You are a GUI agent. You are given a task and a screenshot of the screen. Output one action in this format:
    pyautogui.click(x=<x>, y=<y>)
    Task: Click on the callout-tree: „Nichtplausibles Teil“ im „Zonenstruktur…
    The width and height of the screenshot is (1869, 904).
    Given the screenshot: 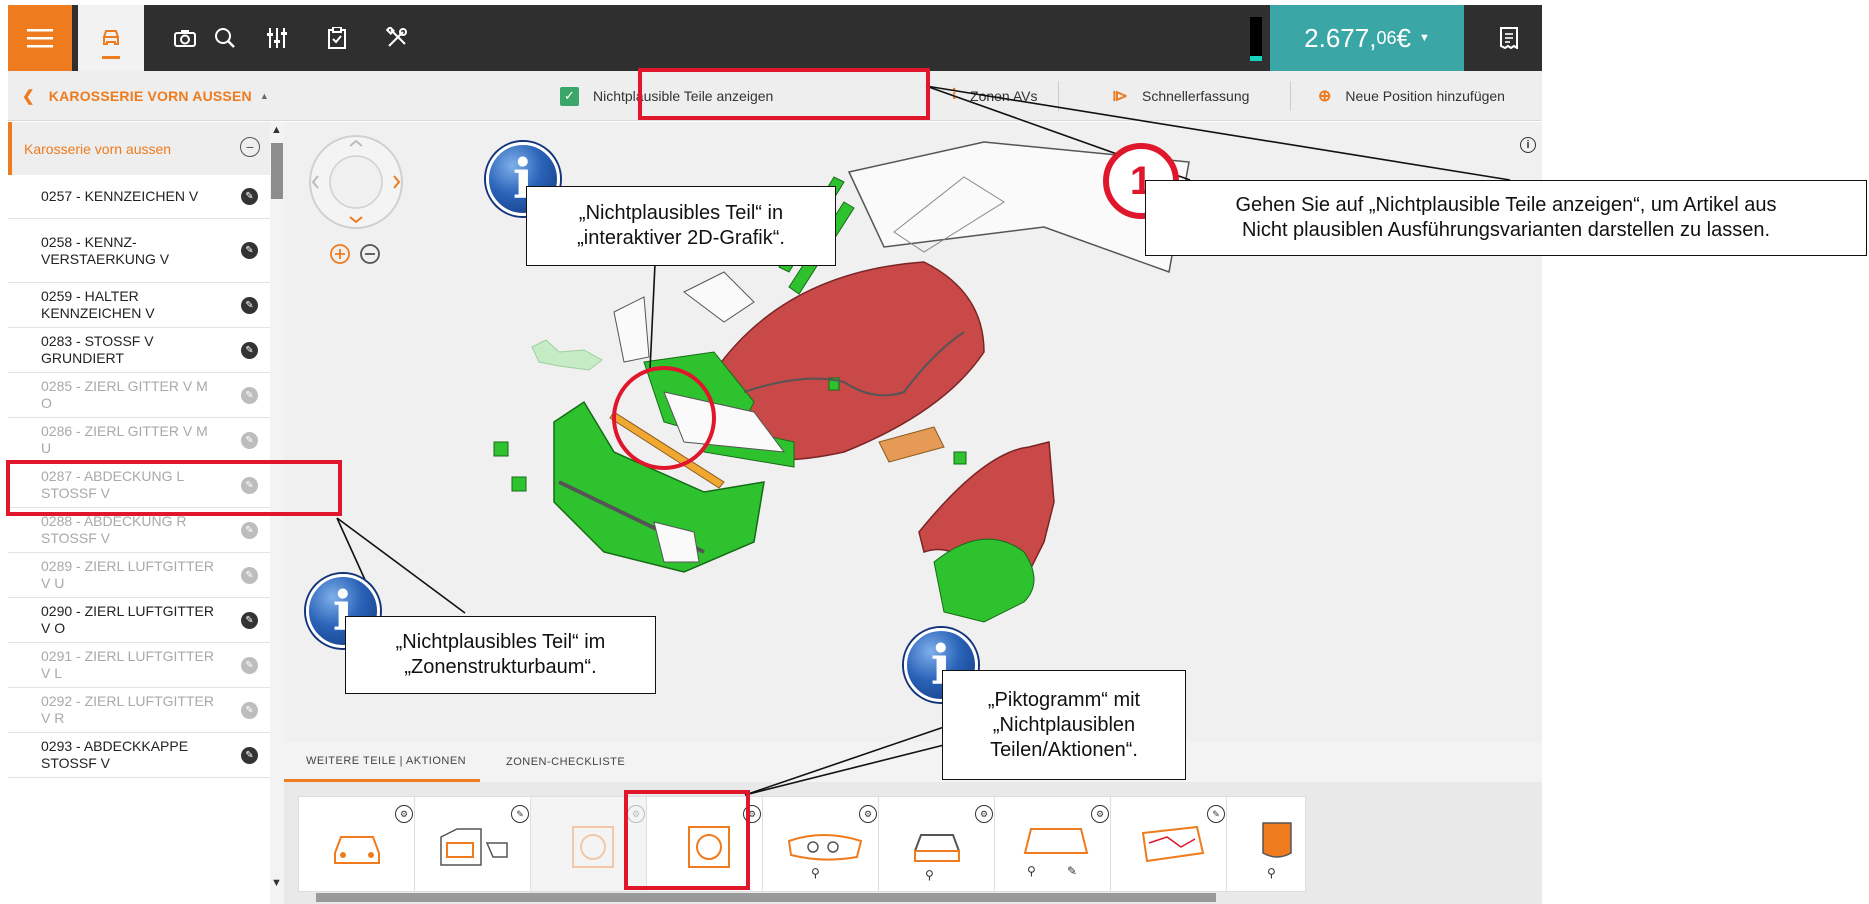 What is the action you would take?
    pyautogui.click(x=500, y=655)
    